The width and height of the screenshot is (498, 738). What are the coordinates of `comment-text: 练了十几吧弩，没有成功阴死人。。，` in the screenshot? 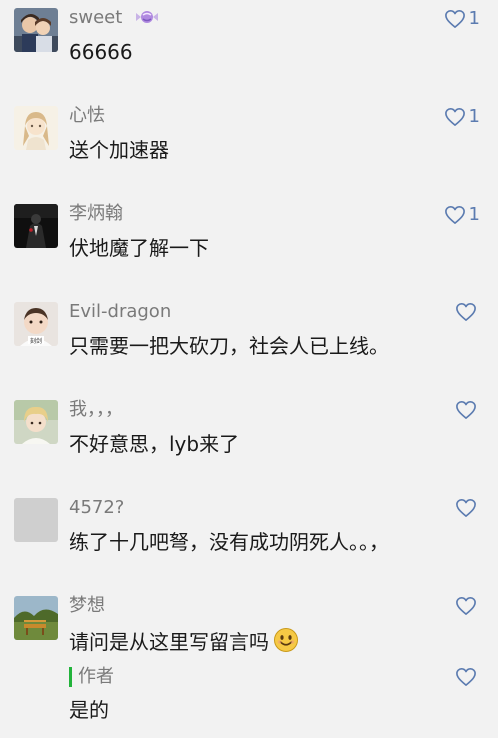 It's located at (229, 542).